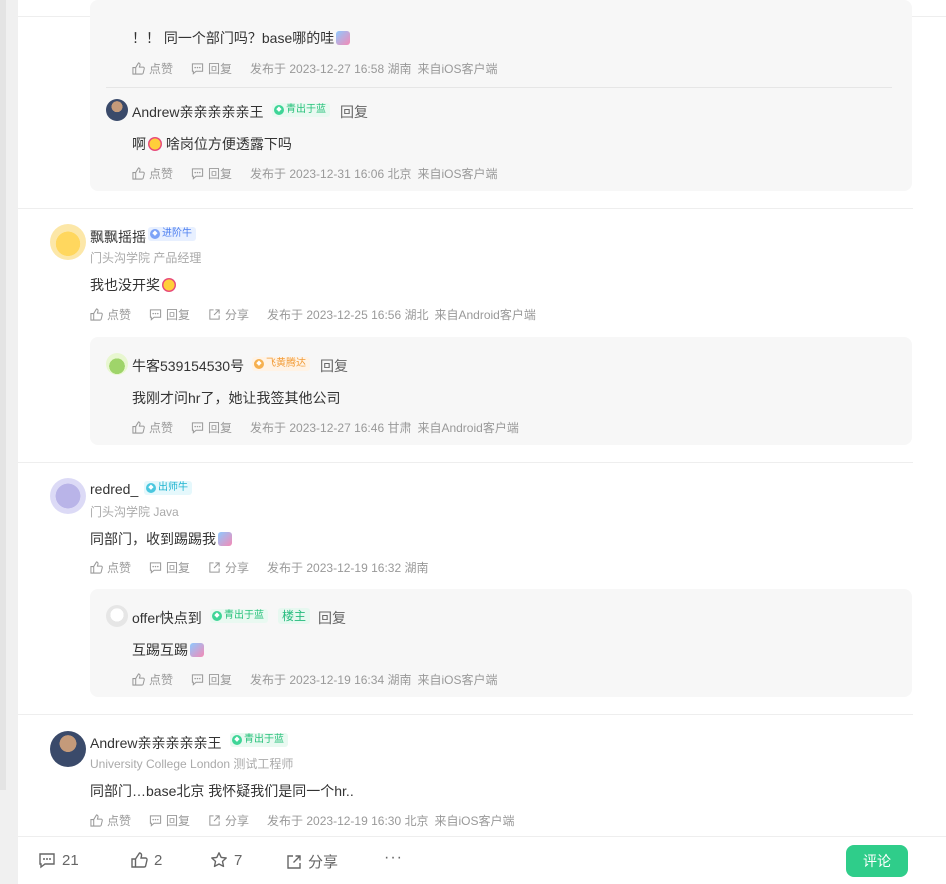 This screenshot has width=946, height=884. What do you see at coordinates (331, 680) in the screenshot?
I see `publish-time: 发布于 2023-12-19 16:34 湖南` at bounding box center [331, 680].